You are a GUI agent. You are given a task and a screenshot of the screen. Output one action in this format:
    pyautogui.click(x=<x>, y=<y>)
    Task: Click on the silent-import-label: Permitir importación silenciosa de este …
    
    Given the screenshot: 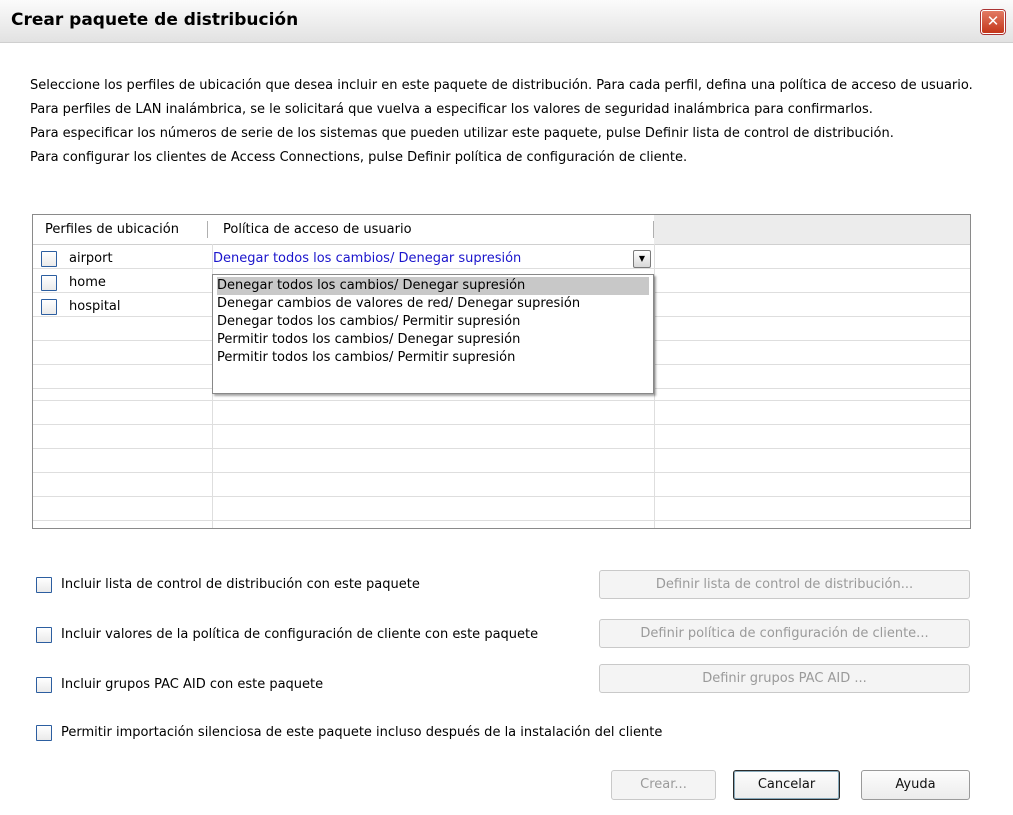 What is the action you would take?
    pyautogui.click(x=362, y=732)
    